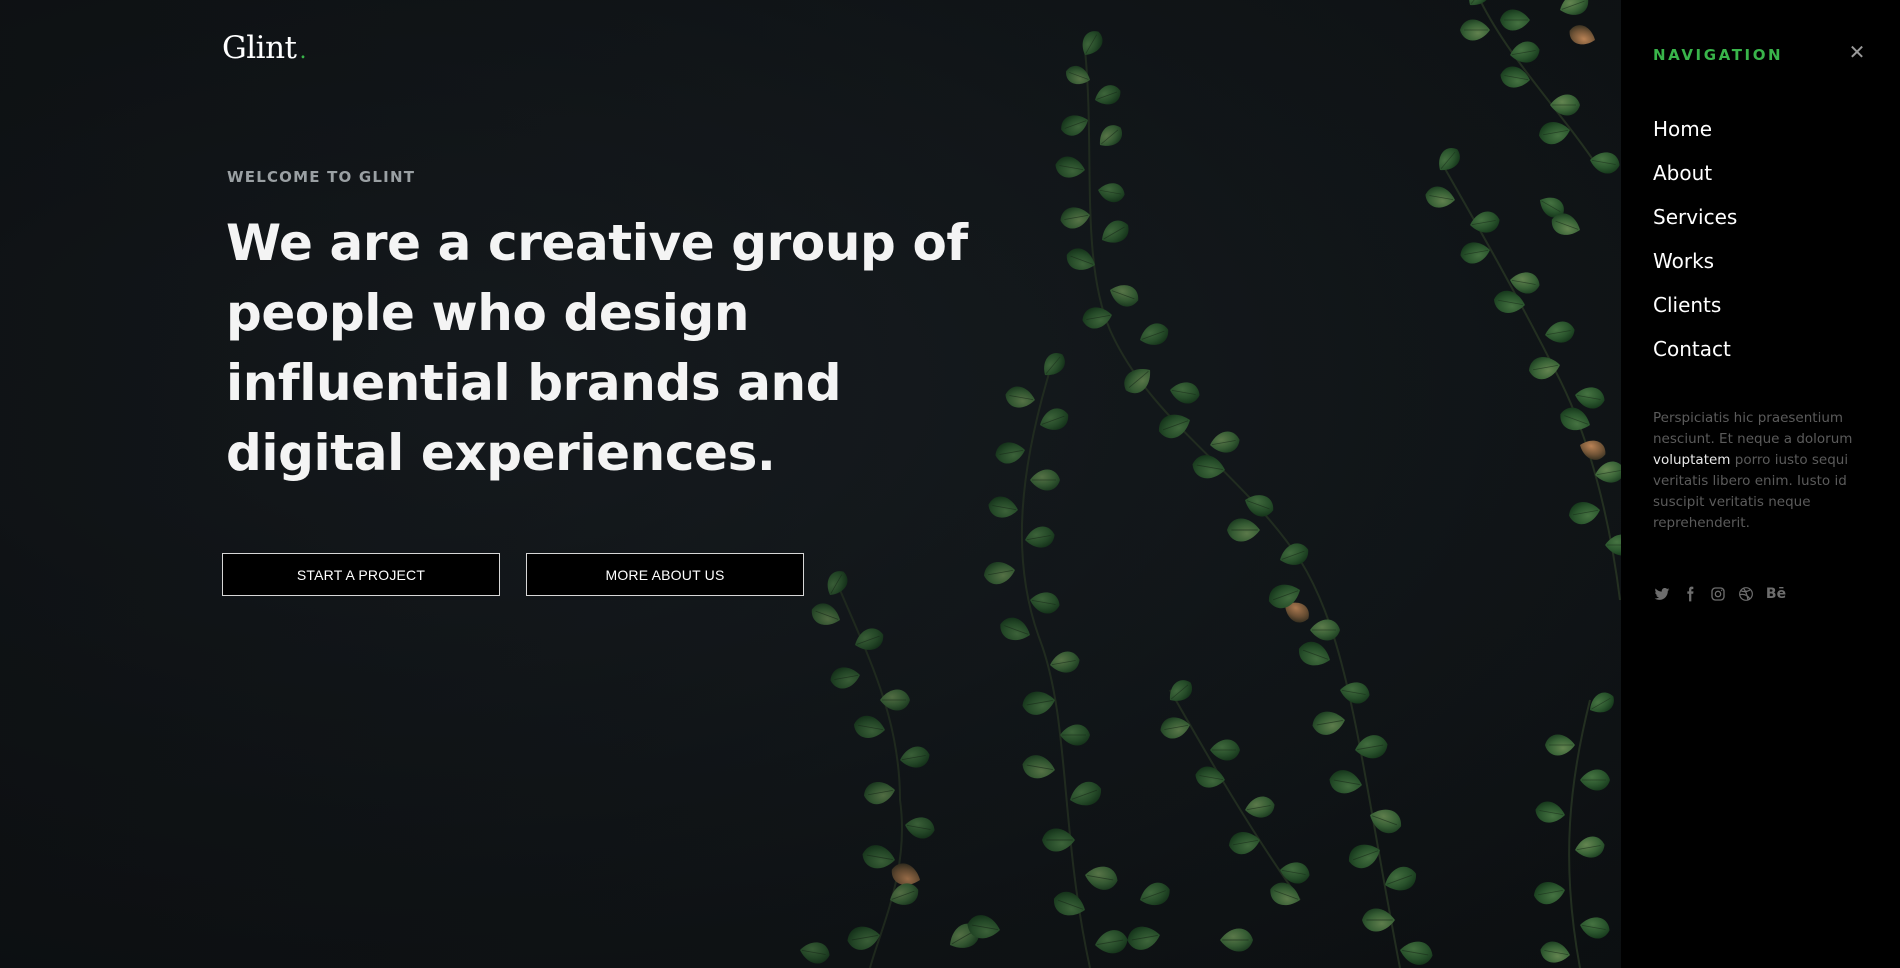 The width and height of the screenshot is (1900, 968). Describe the element at coordinates (1776, 594) in the screenshot. I see `behance-icon: Bē` at that location.